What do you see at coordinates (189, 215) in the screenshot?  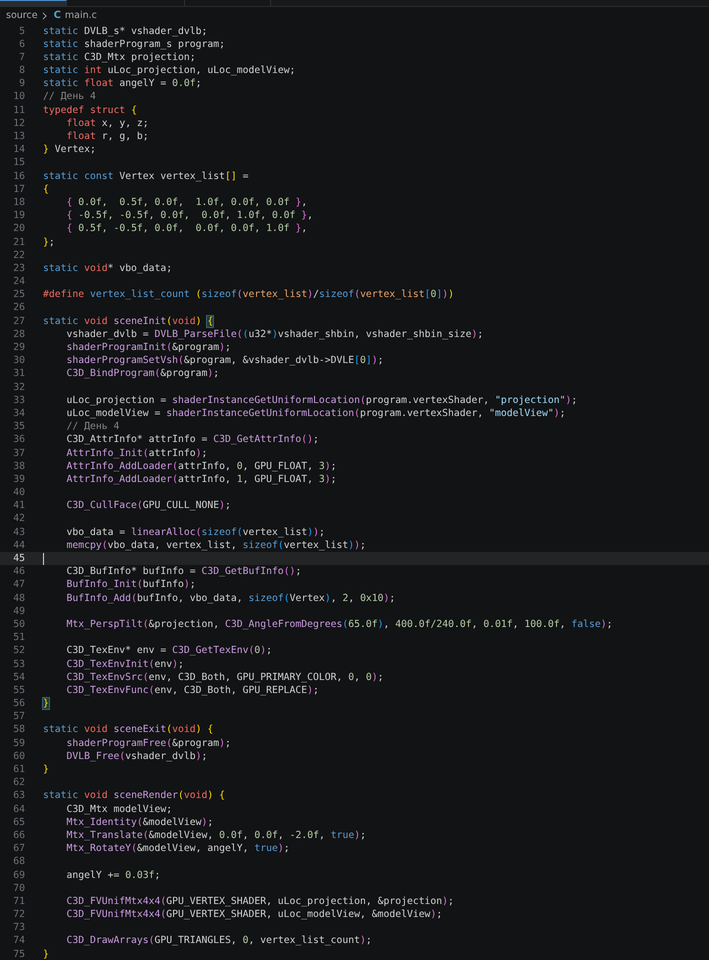 I see `code-line: { -0.5f, -0.5f, 0.0f, 0.0f, 1.0f, 0.0f },` at bounding box center [189, 215].